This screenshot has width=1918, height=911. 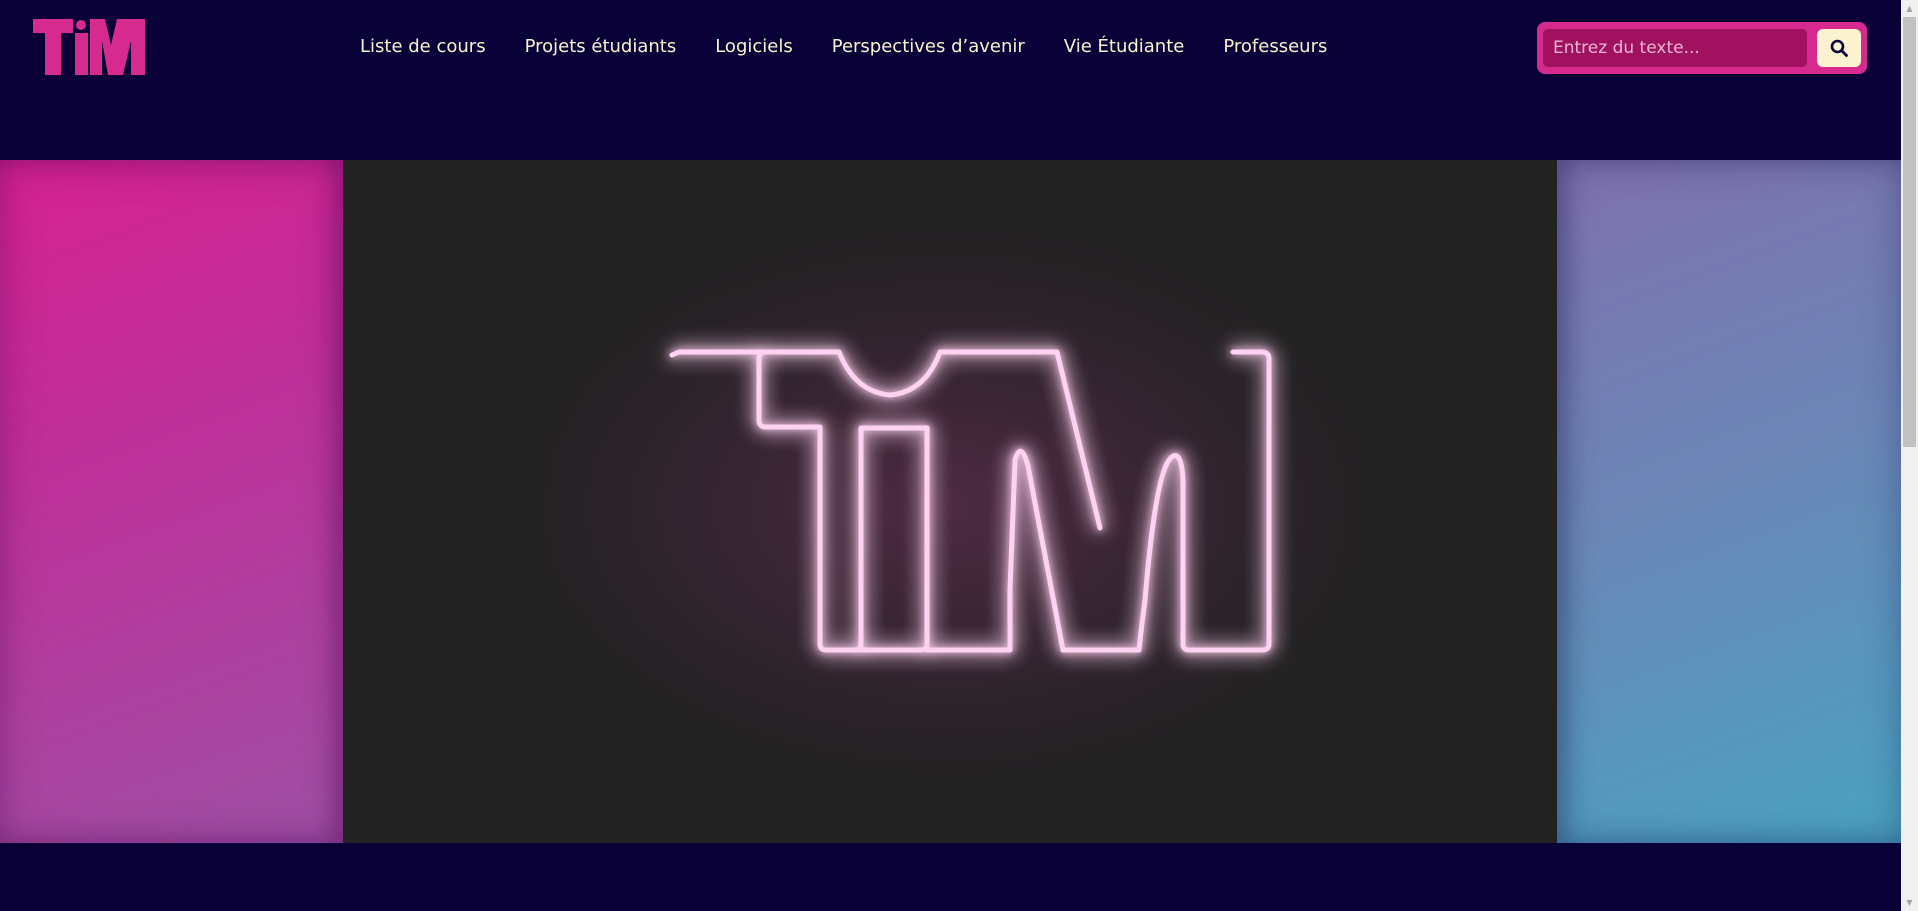 What do you see at coordinates (1729, 501) in the screenshot?
I see `hero-right-gradient-panel` at bounding box center [1729, 501].